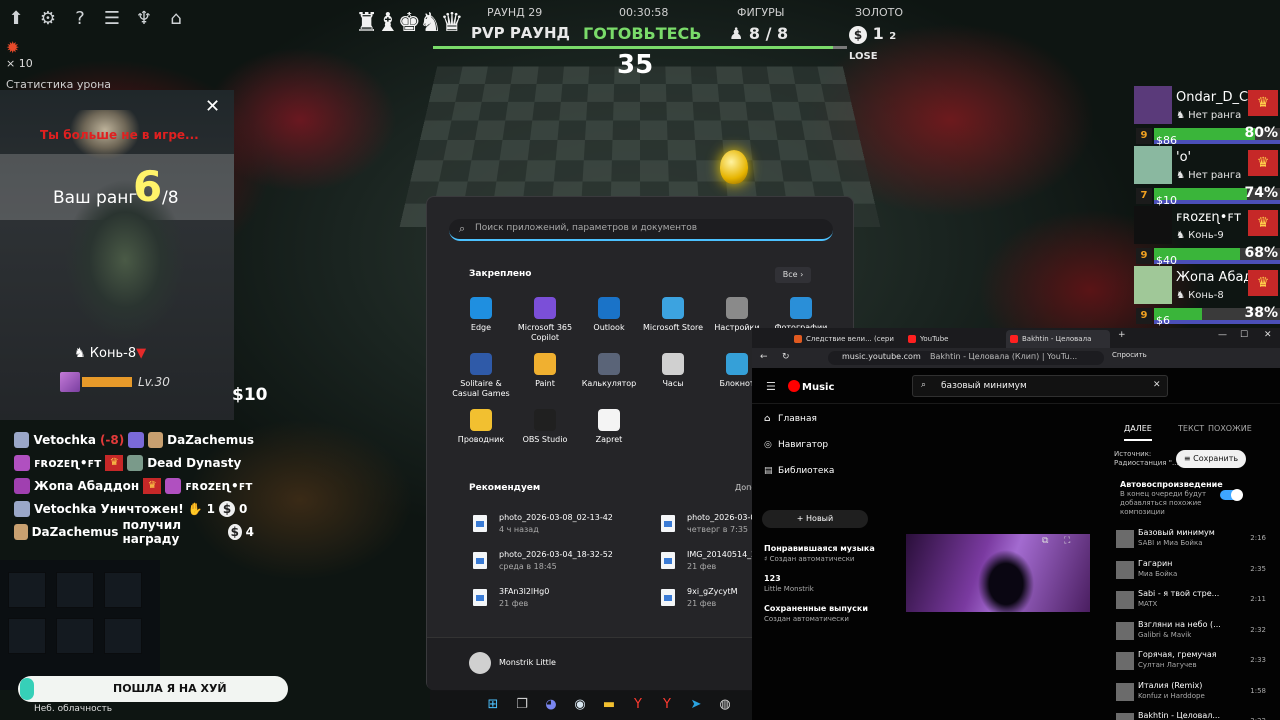 The width and height of the screenshot is (1280, 720). I want to click on file-icon, so click(480, 560).